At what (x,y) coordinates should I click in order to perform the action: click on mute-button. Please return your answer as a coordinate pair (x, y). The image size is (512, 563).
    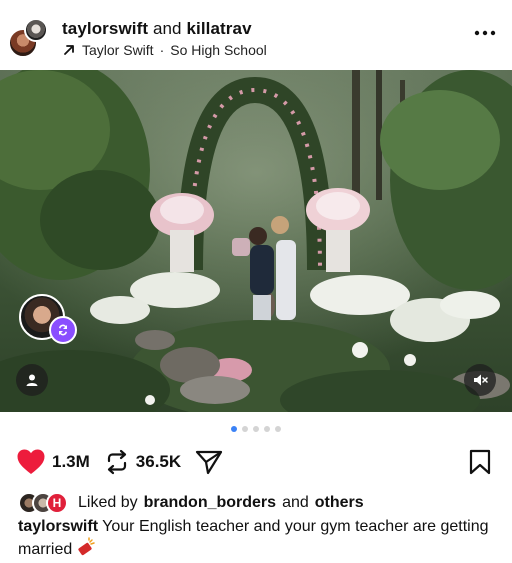
    Looking at the image, I should click on (480, 380).